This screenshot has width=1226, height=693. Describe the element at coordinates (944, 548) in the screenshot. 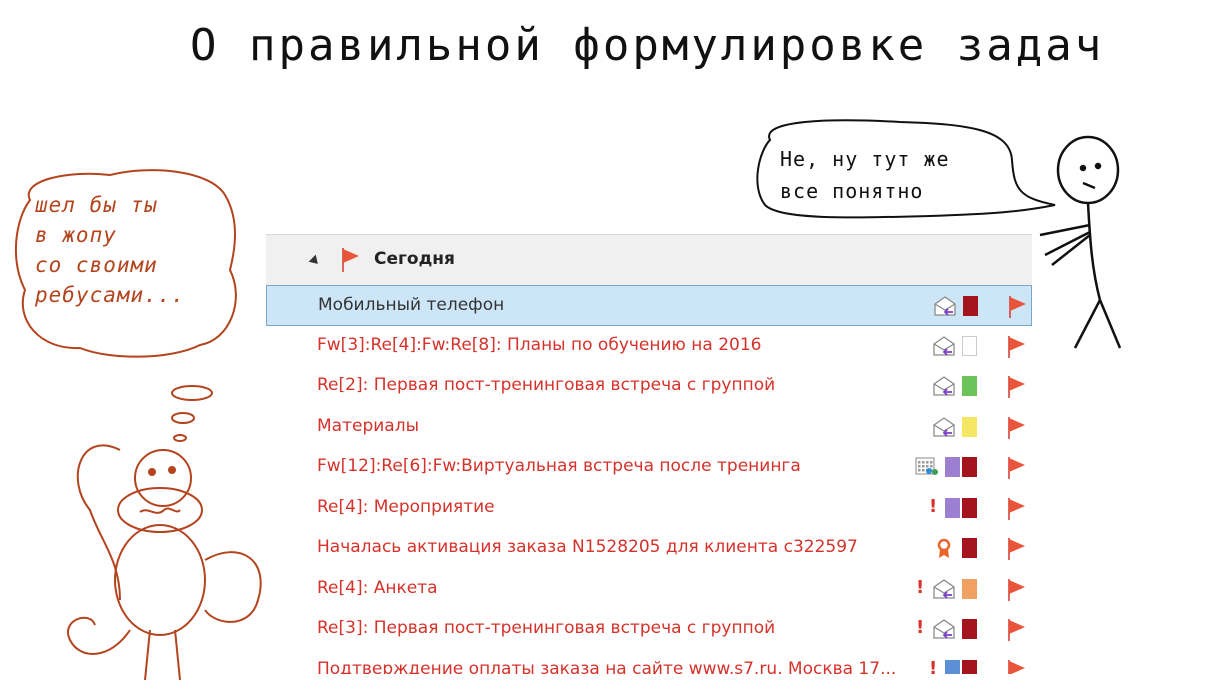

I see `ribbon-icon` at that location.